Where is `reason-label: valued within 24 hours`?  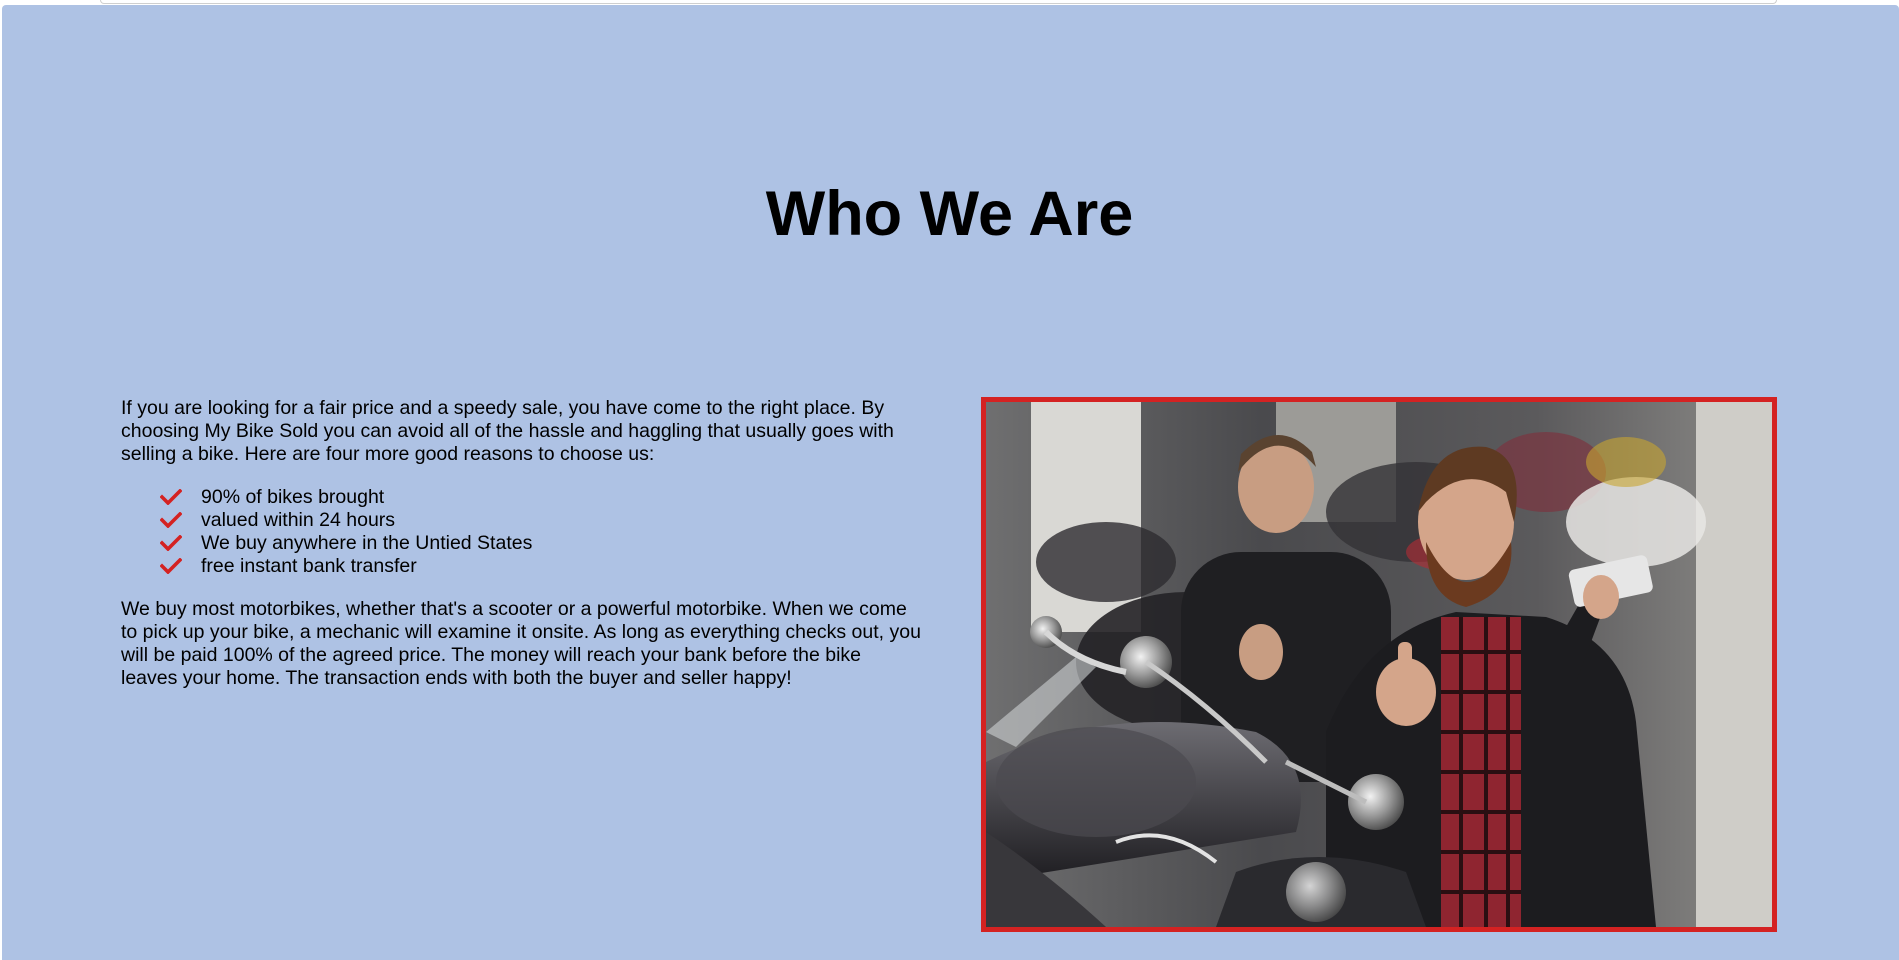
reason-label: valued within 24 hours is located at coordinates (298, 520).